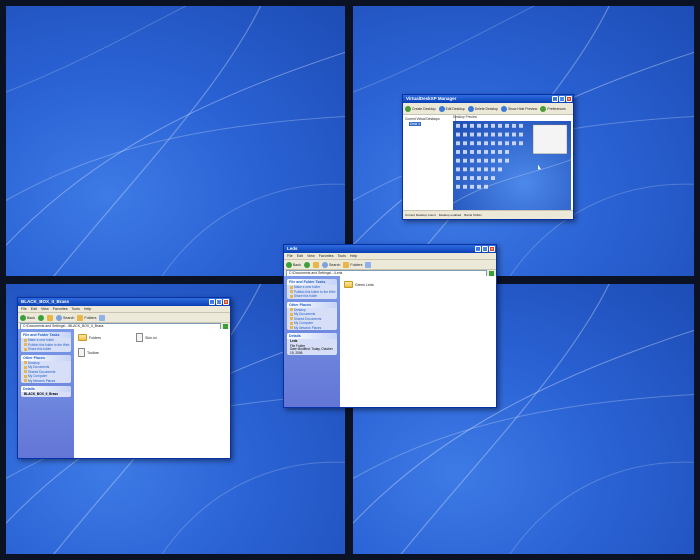 The image size is (700, 560). Describe the element at coordinates (473, 215) in the screenshot. I see `status-barrel: Barrel Shifter` at that location.